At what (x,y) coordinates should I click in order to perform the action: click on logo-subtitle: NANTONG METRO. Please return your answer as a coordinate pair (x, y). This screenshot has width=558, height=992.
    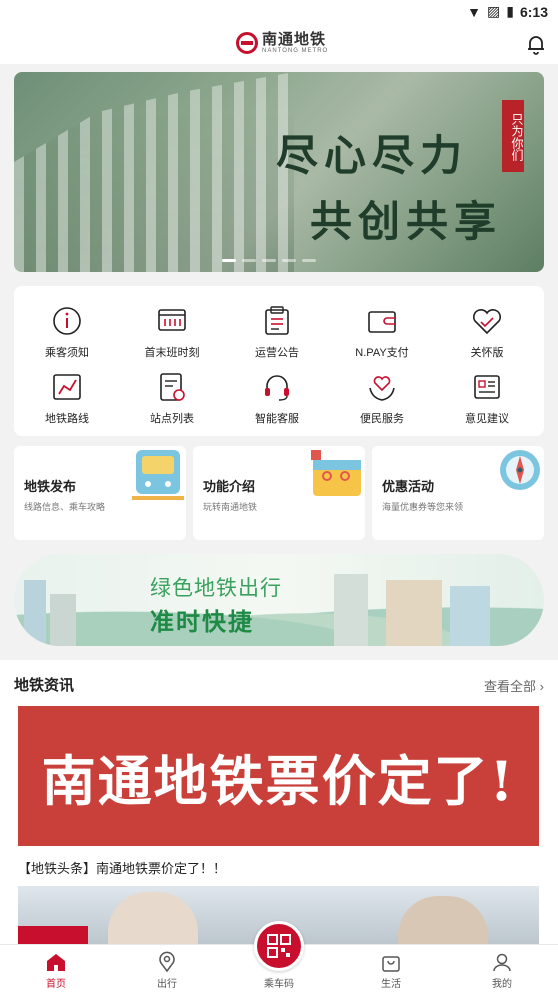
    Looking at the image, I should click on (295, 51).